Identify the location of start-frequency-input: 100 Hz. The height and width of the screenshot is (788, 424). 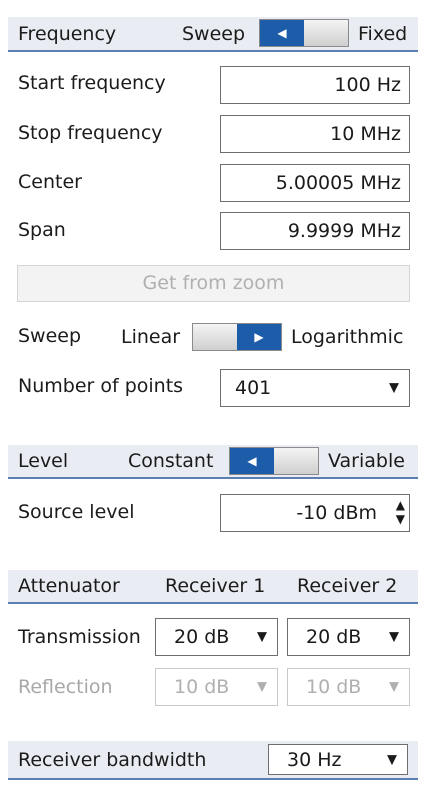
(315, 85).